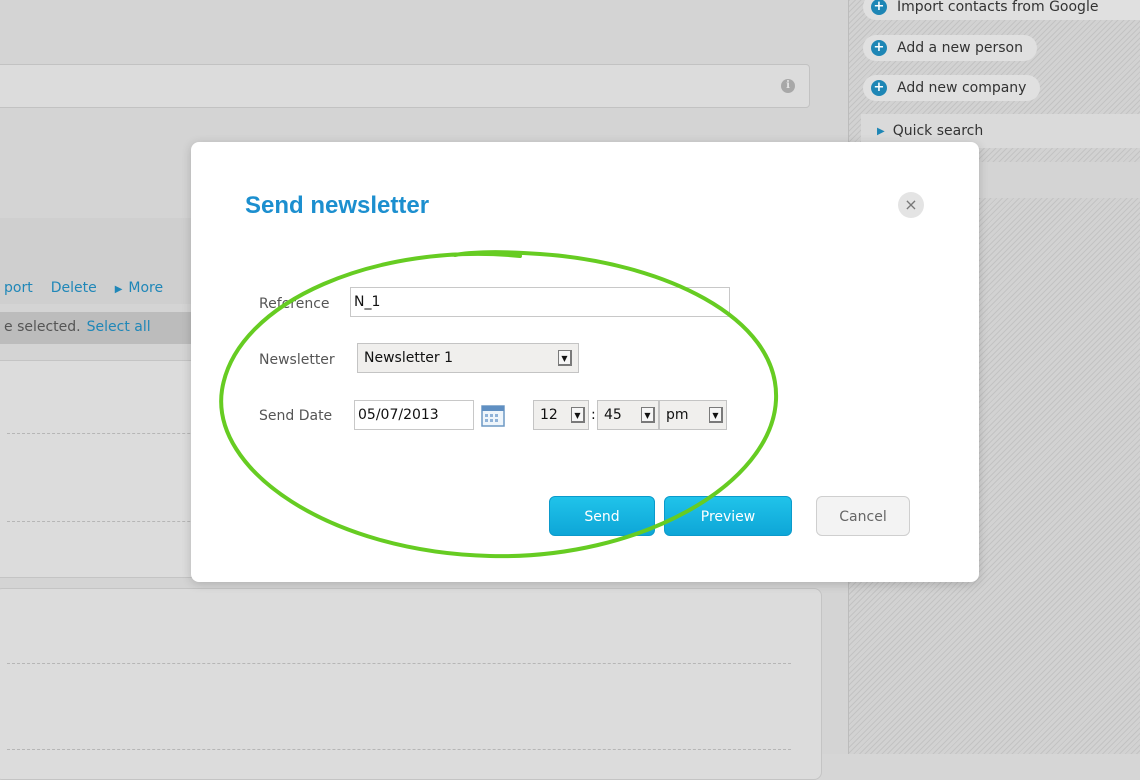 This screenshot has width=1140, height=780. I want to click on search-bar: i, so click(405, 86).